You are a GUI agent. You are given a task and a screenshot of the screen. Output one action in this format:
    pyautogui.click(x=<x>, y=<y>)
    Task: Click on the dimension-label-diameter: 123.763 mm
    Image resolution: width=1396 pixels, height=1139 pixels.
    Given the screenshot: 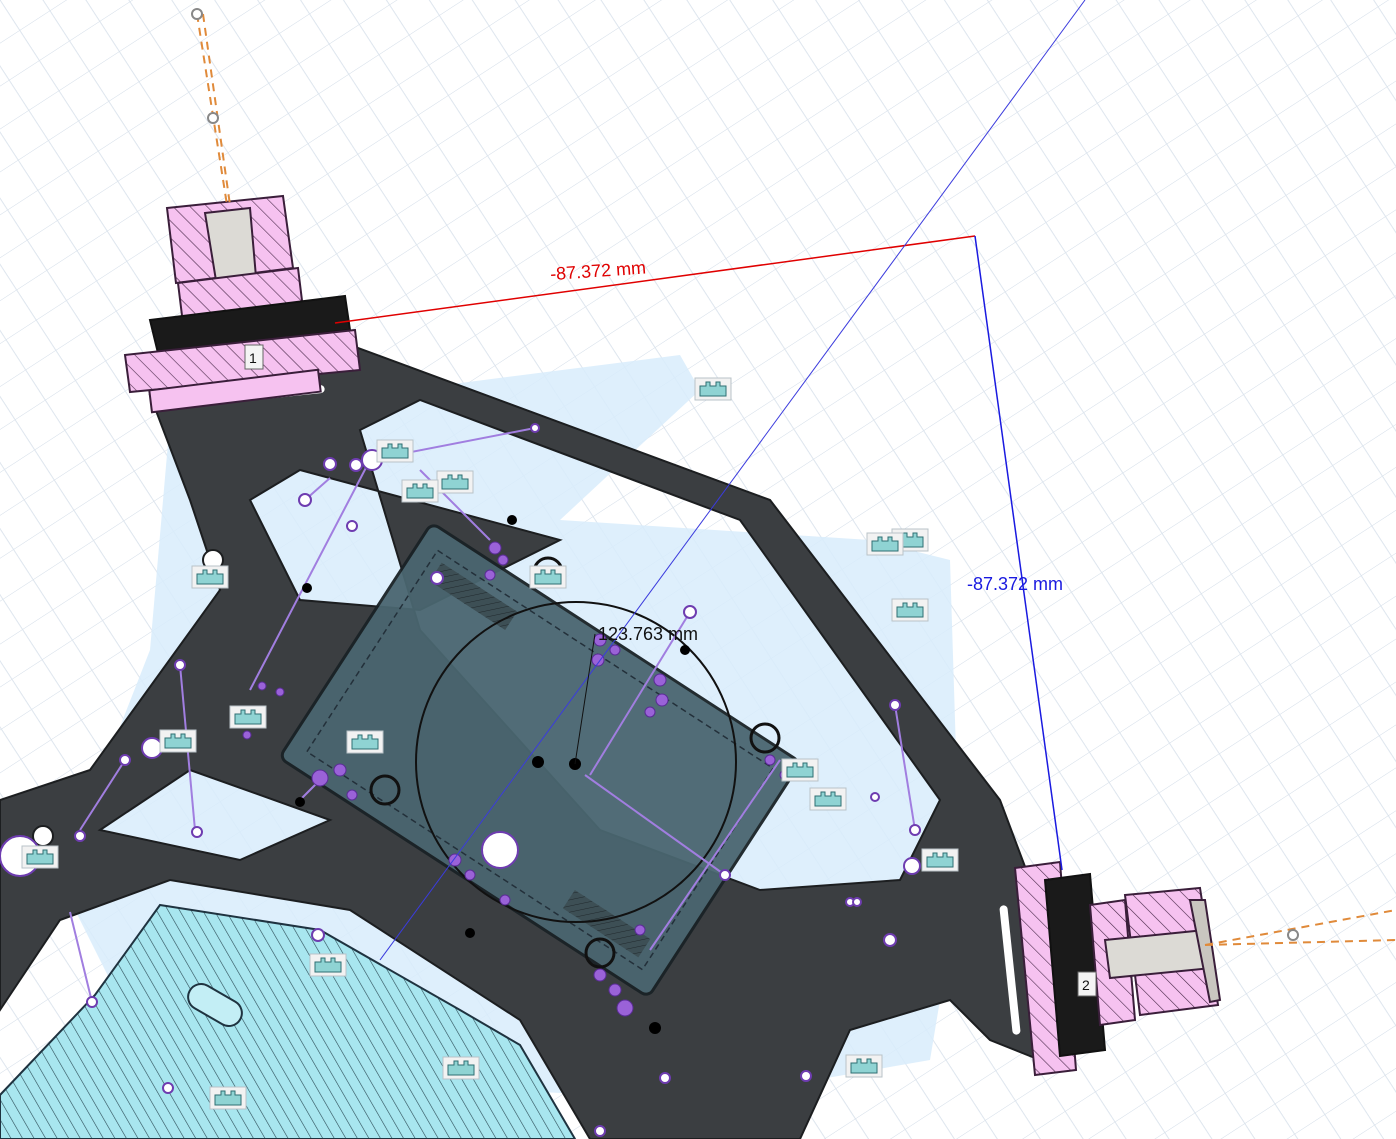 What is the action you would take?
    pyautogui.click(x=648, y=634)
    